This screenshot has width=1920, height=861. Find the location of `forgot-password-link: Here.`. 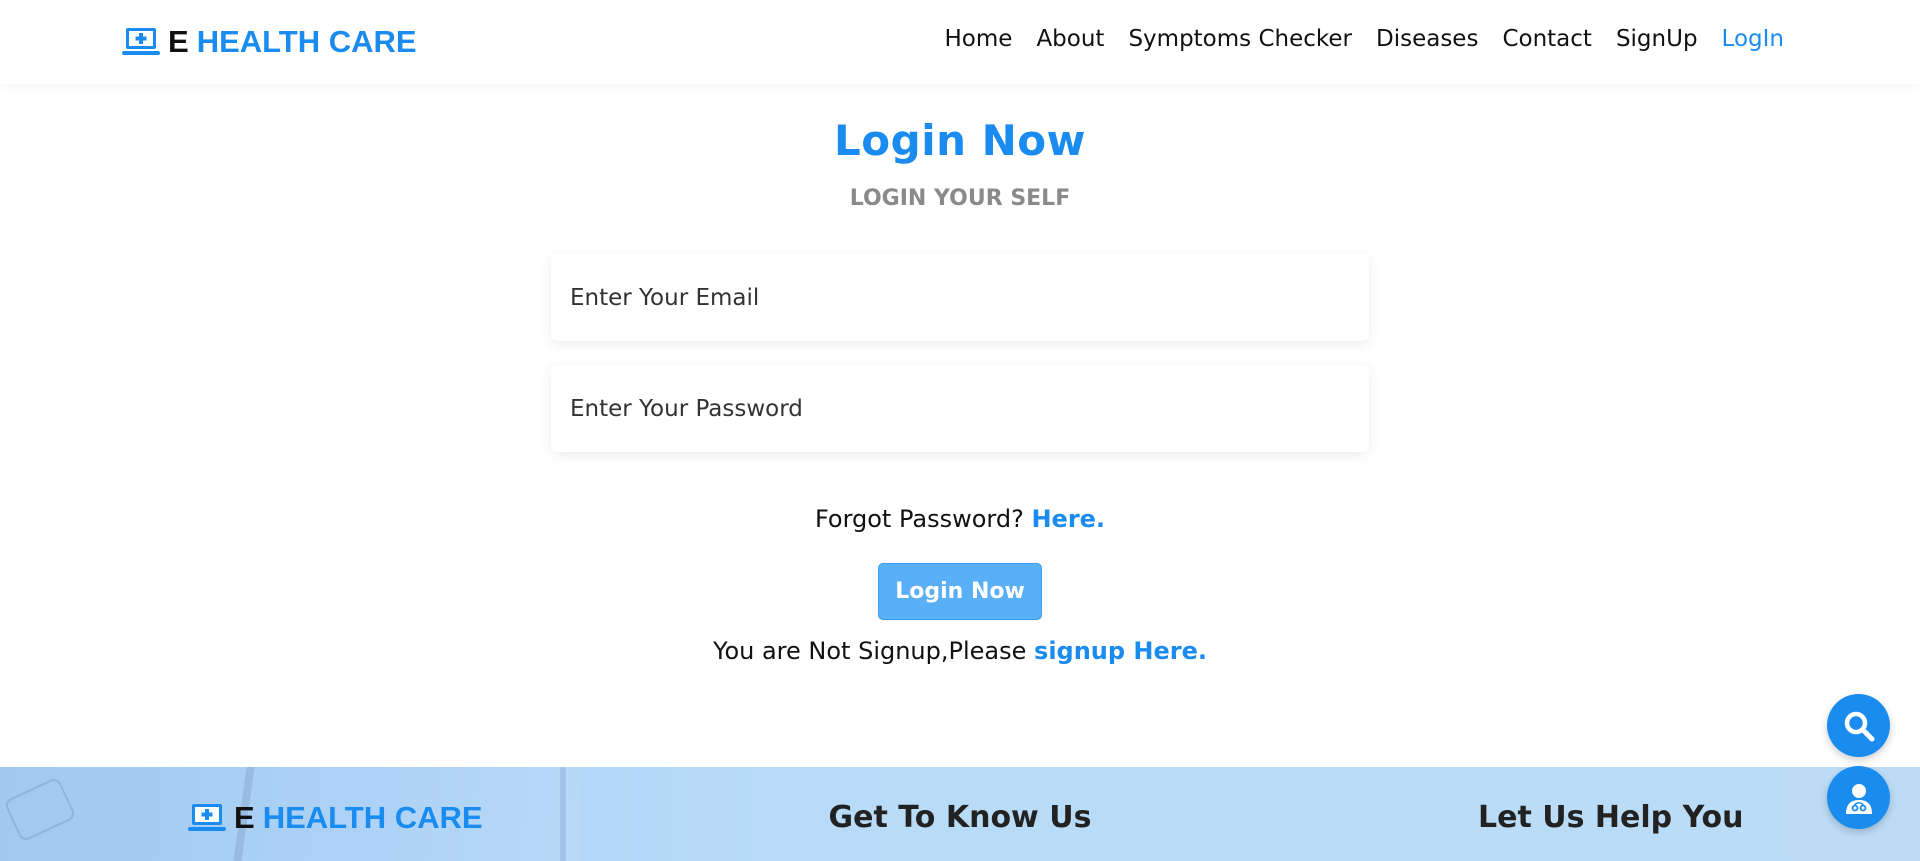

forgot-password-link: Here. is located at coordinates (1068, 519).